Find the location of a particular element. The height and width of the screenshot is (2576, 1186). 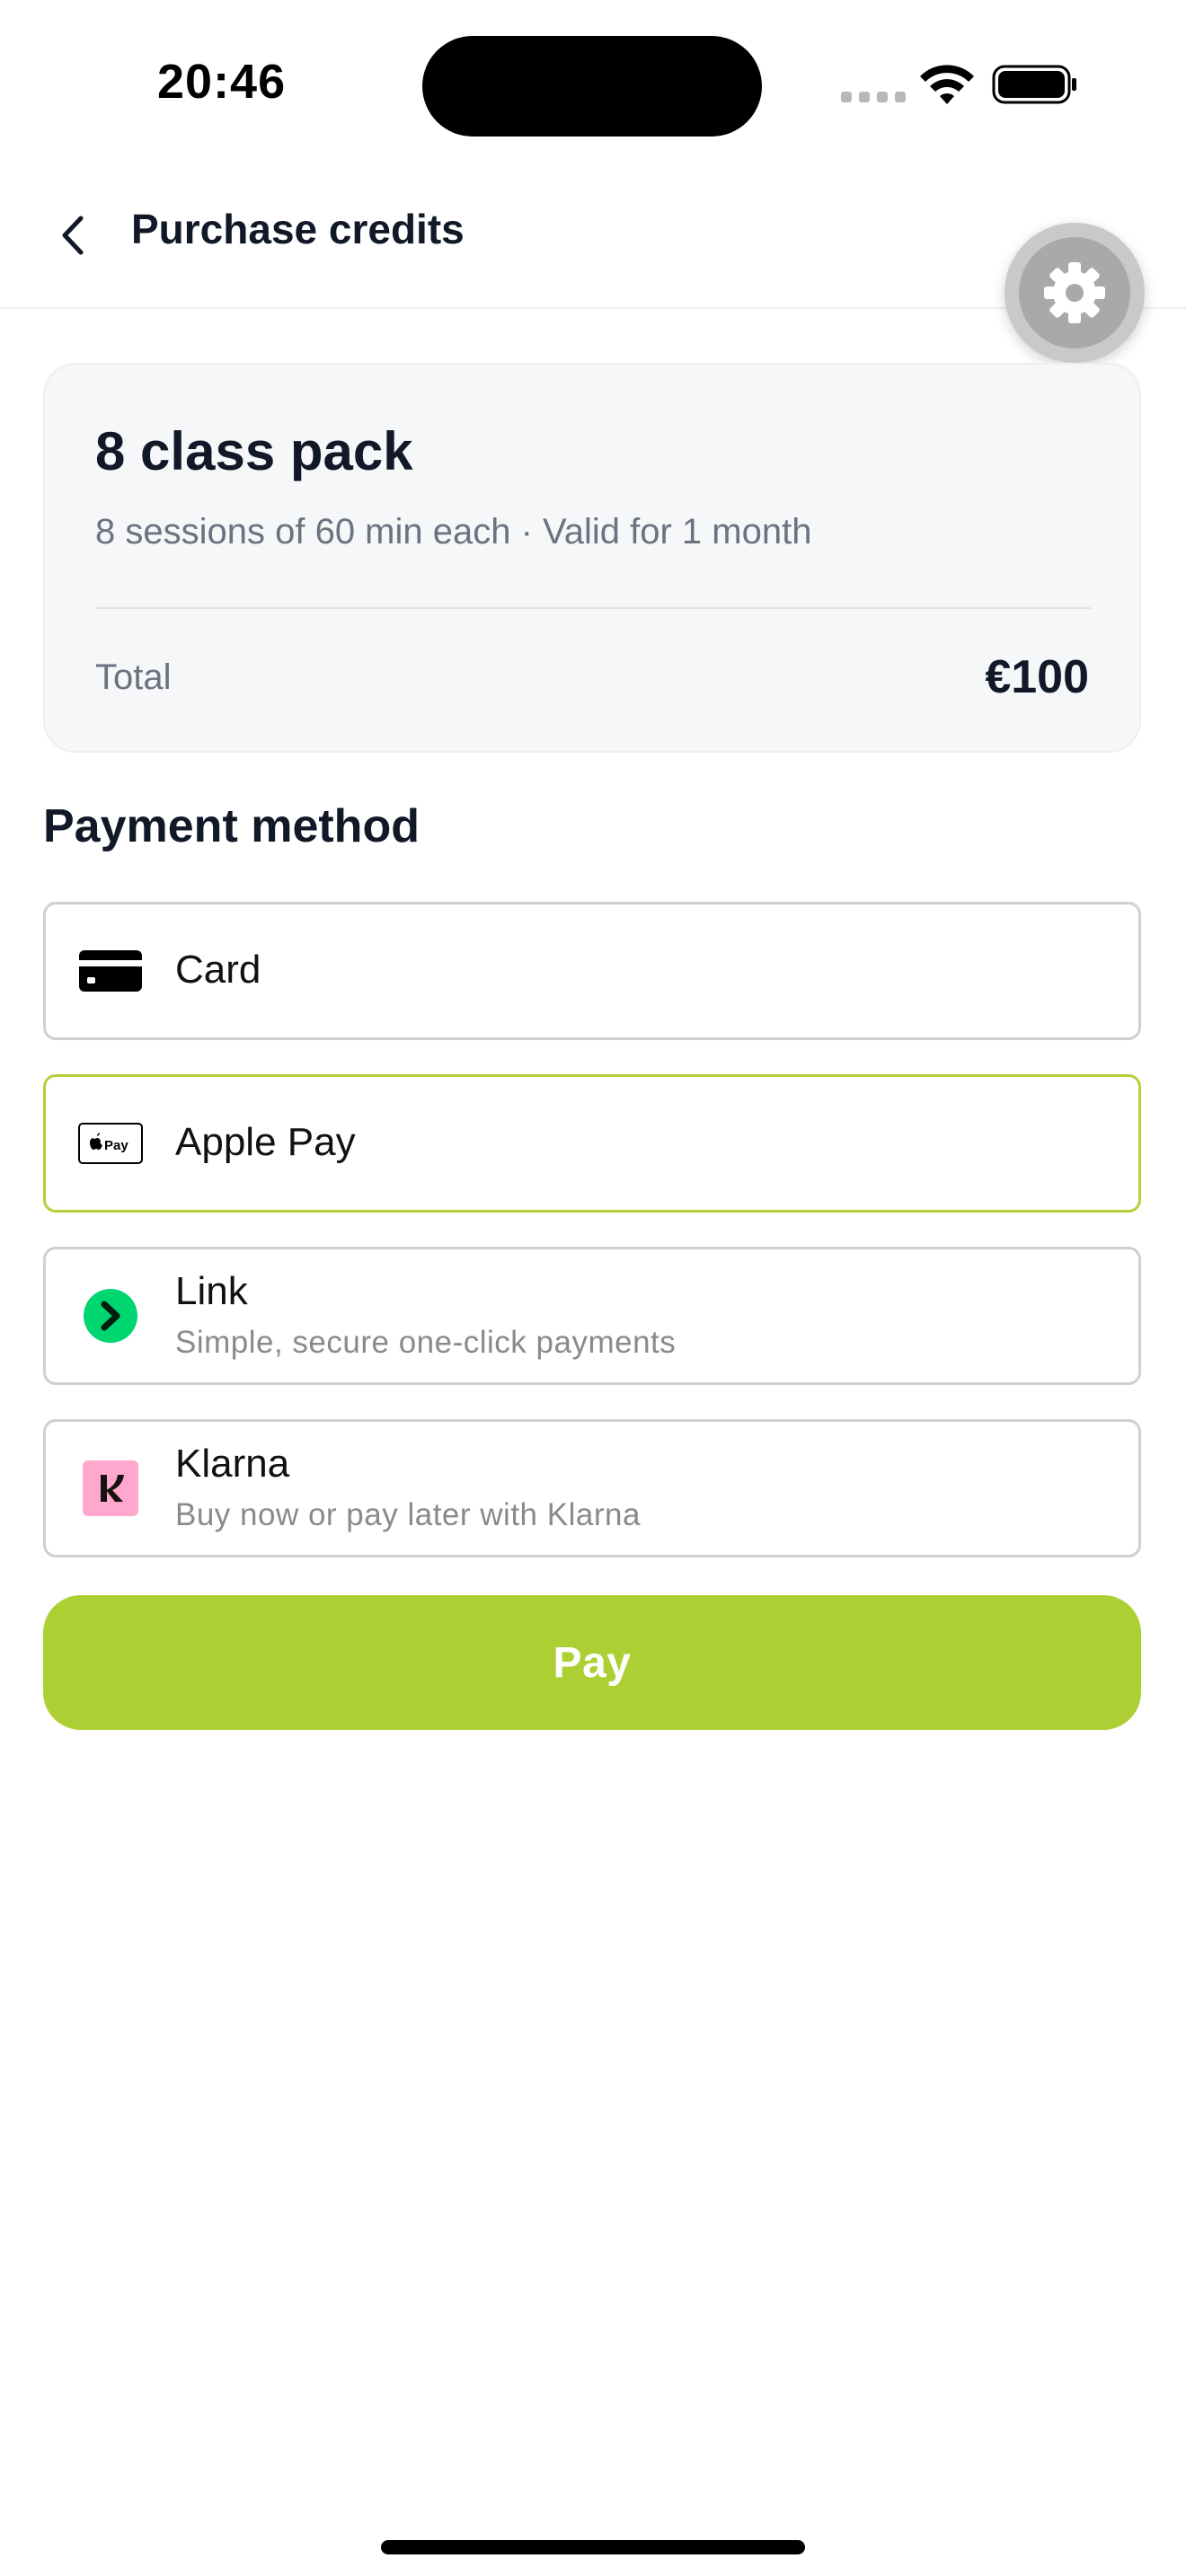

wifi-icon is located at coordinates (947, 84).